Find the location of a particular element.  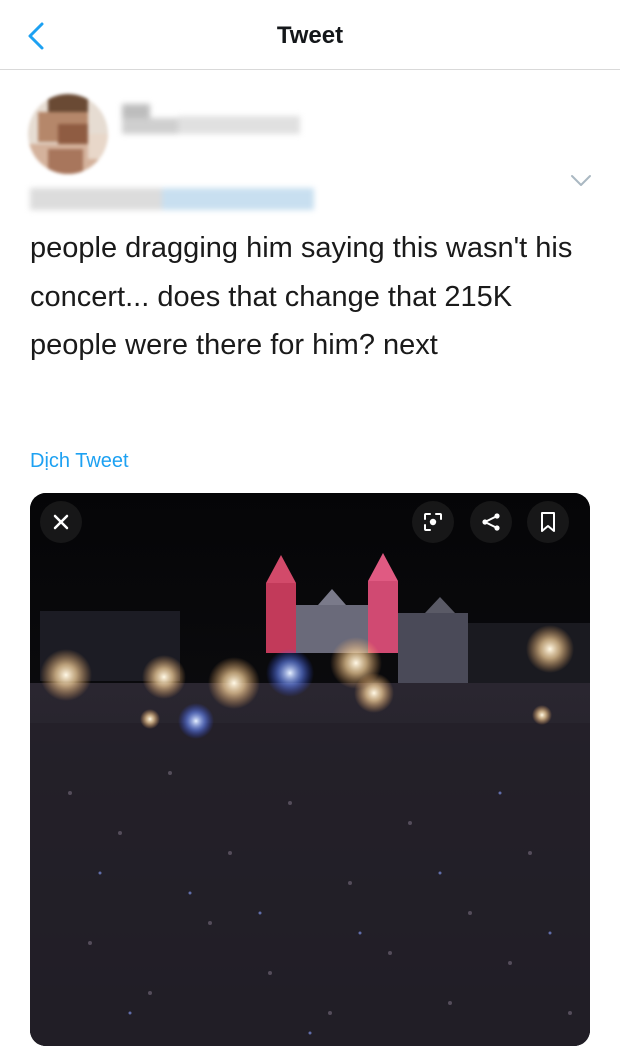

close-button is located at coordinates (61, 522).